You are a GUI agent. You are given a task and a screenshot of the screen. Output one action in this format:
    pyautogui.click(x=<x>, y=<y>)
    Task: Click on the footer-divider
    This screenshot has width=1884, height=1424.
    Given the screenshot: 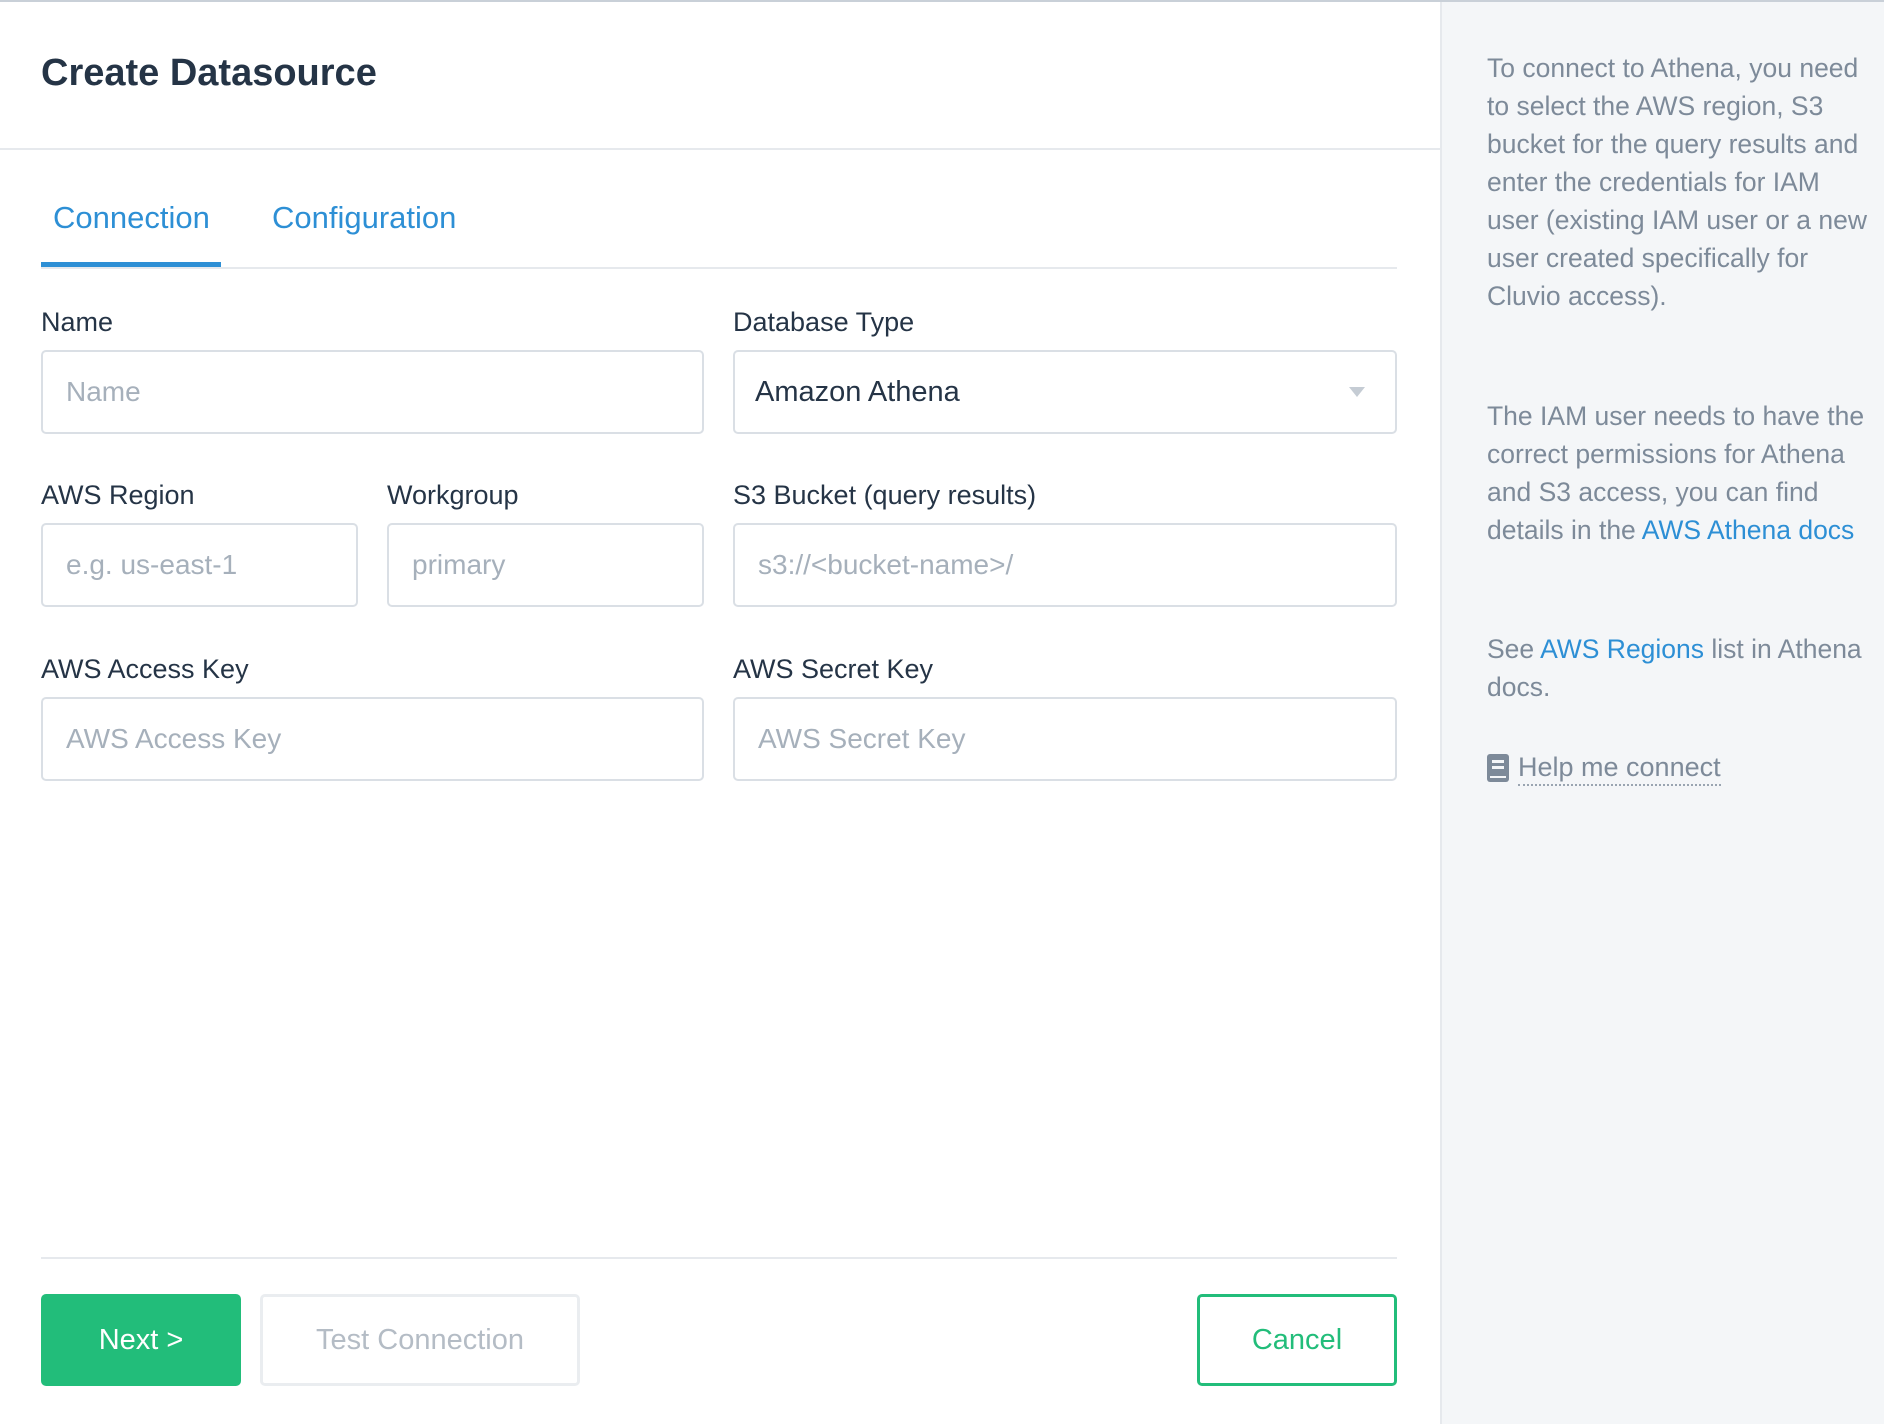 What is the action you would take?
    pyautogui.click(x=719, y=1258)
    